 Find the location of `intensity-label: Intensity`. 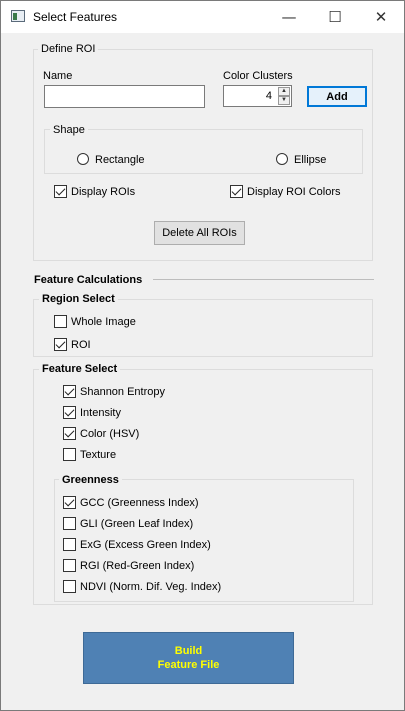

intensity-label: Intensity is located at coordinates (100, 413).